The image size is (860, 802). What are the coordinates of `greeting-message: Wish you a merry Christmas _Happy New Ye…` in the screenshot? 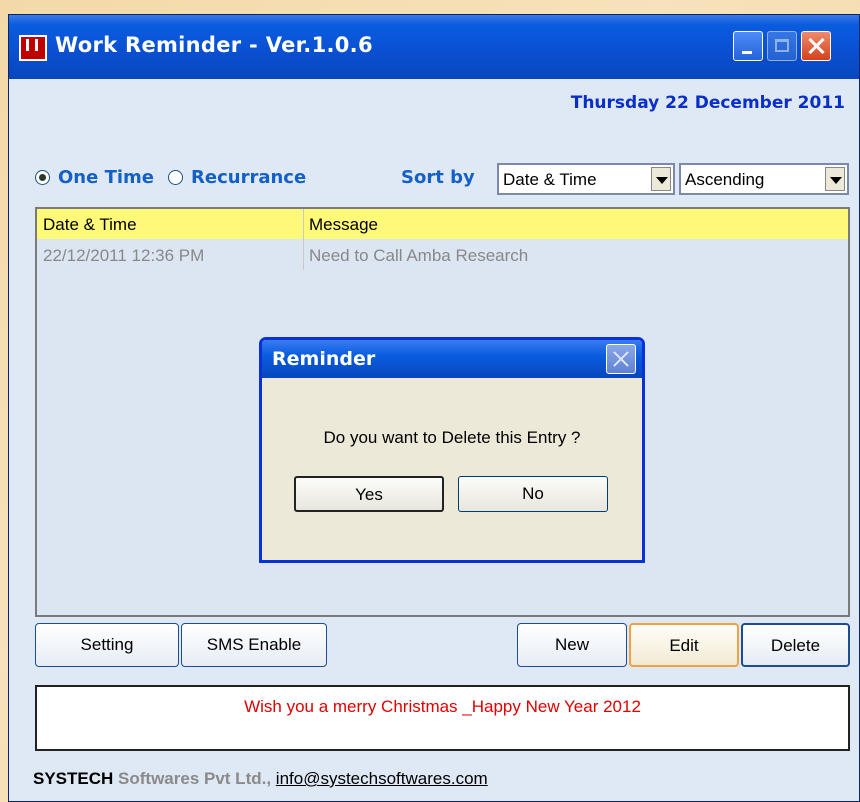 It's located at (442, 706).